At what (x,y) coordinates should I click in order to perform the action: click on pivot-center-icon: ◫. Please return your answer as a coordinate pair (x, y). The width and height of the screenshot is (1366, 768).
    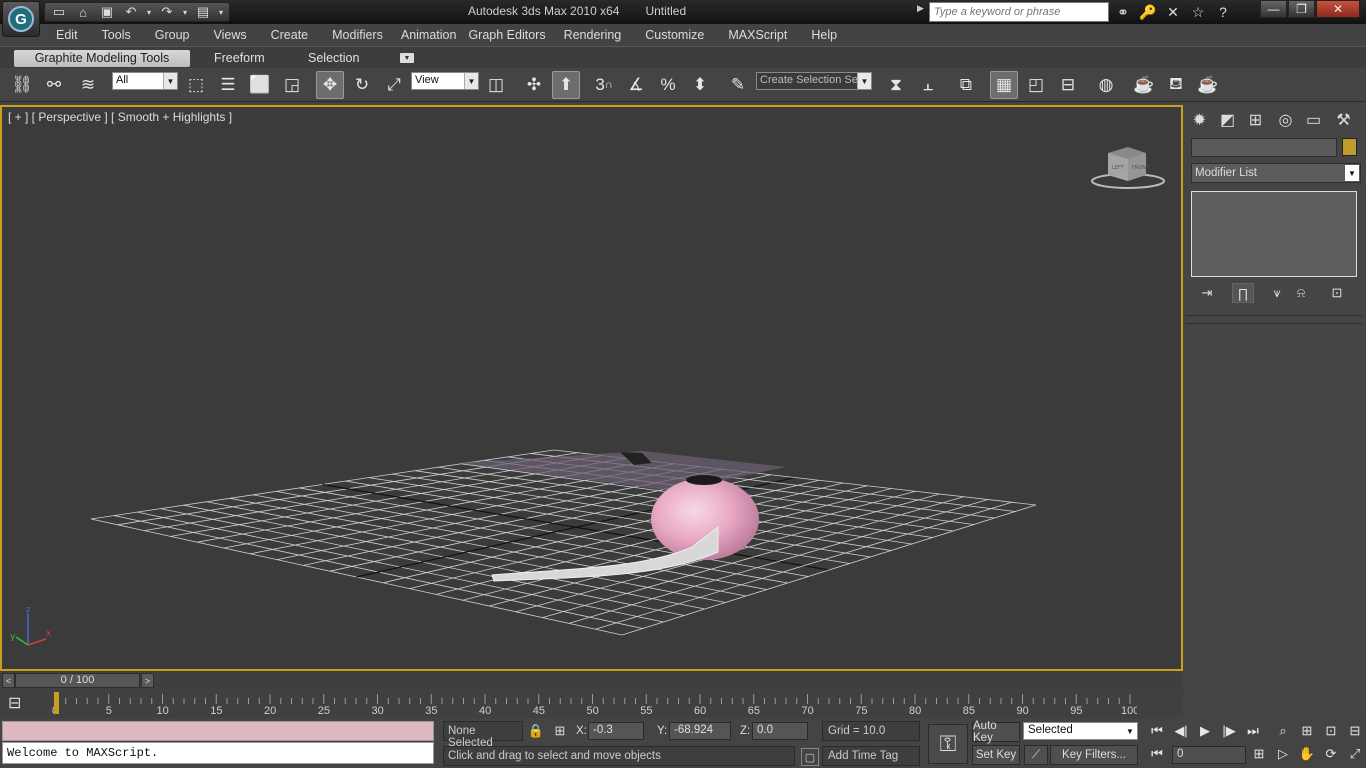
    Looking at the image, I should click on (496, 85).